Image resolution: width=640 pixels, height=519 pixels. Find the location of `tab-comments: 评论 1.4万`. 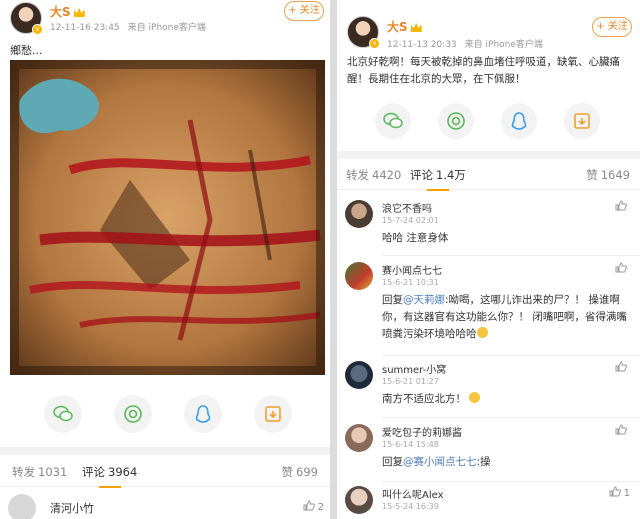

tab-comments: 评论 1.4万 is located at coordinates (438, 179).